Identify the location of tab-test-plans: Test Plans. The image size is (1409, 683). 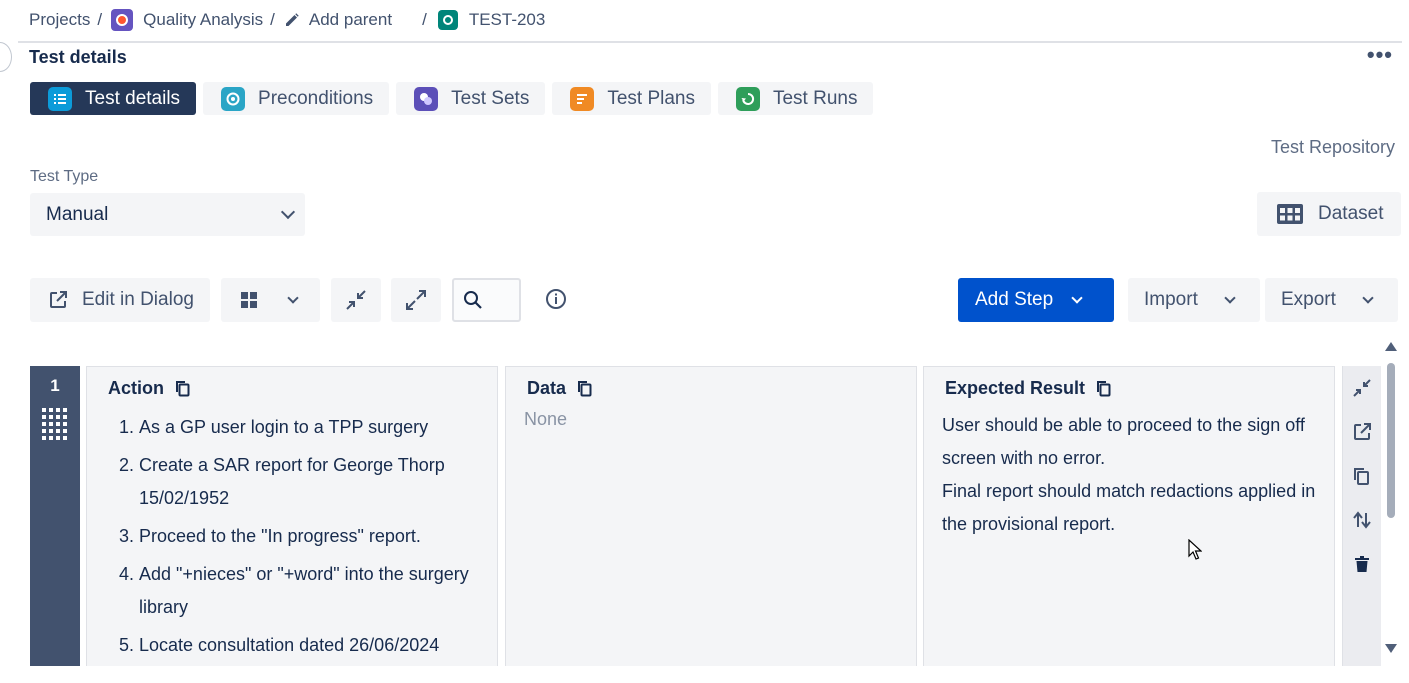
(631, 98).